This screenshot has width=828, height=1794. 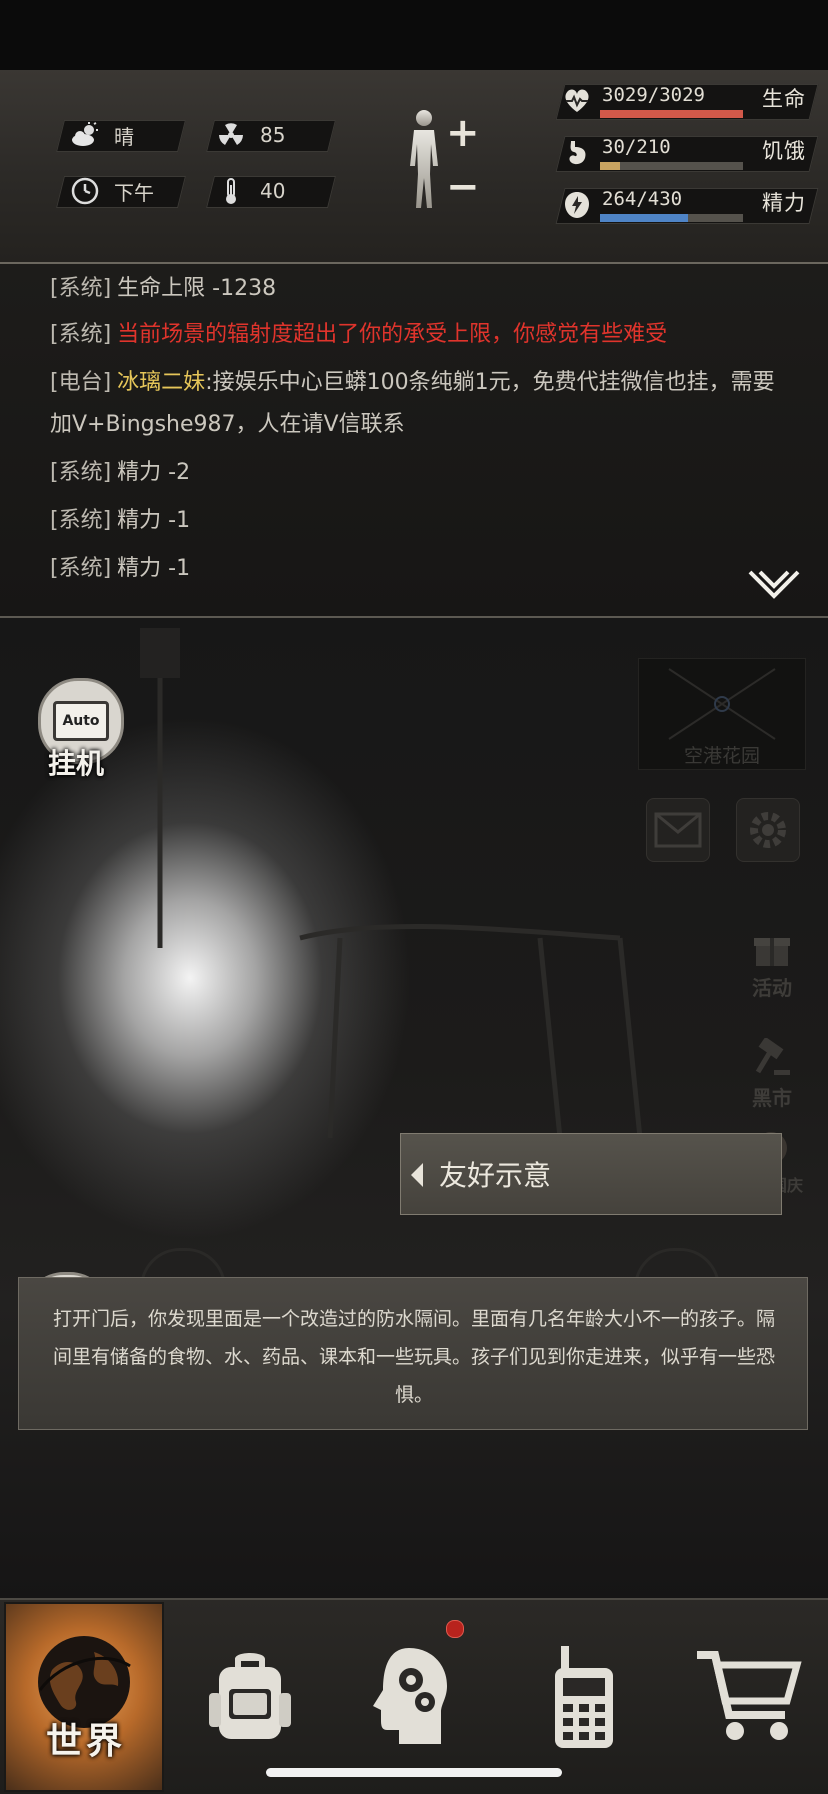 What do you see at coordinates (134, 192) in the screenshot?
I see `time-label: 下午` at bounding box center [134, 192].